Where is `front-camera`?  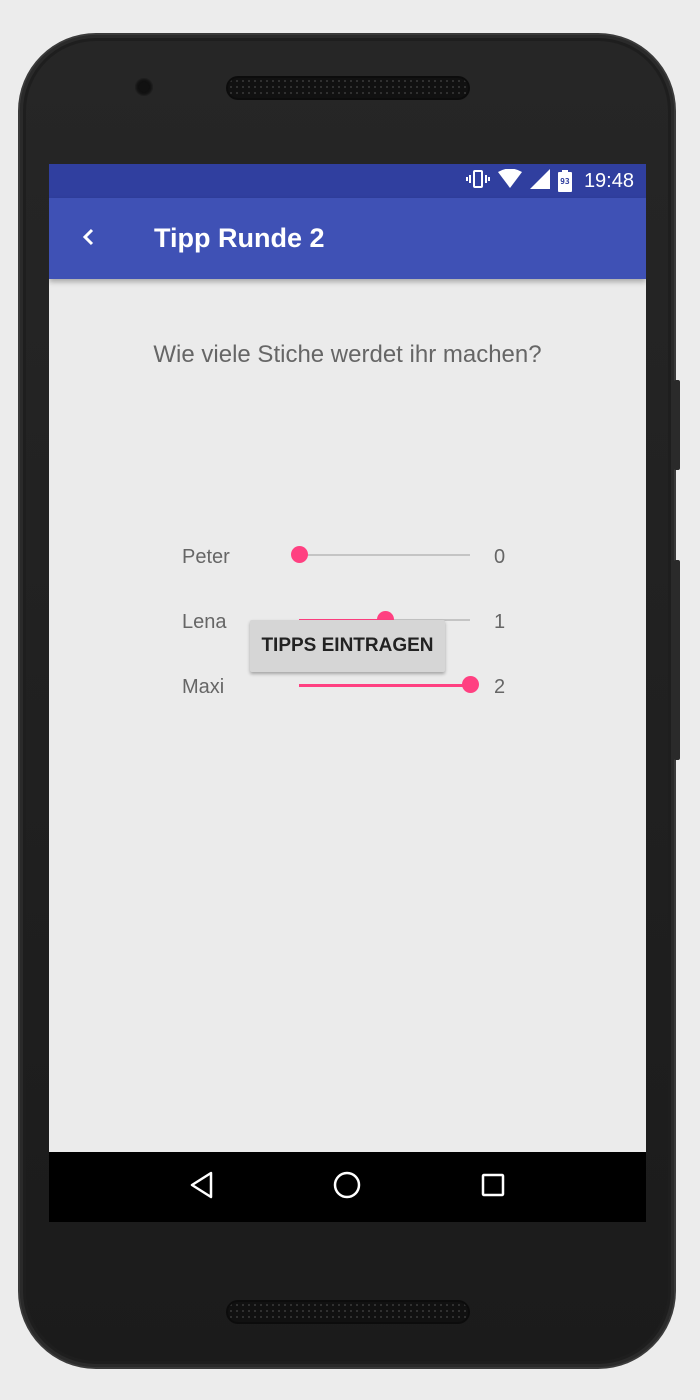
front-camera is located at coordinates (144, 87).